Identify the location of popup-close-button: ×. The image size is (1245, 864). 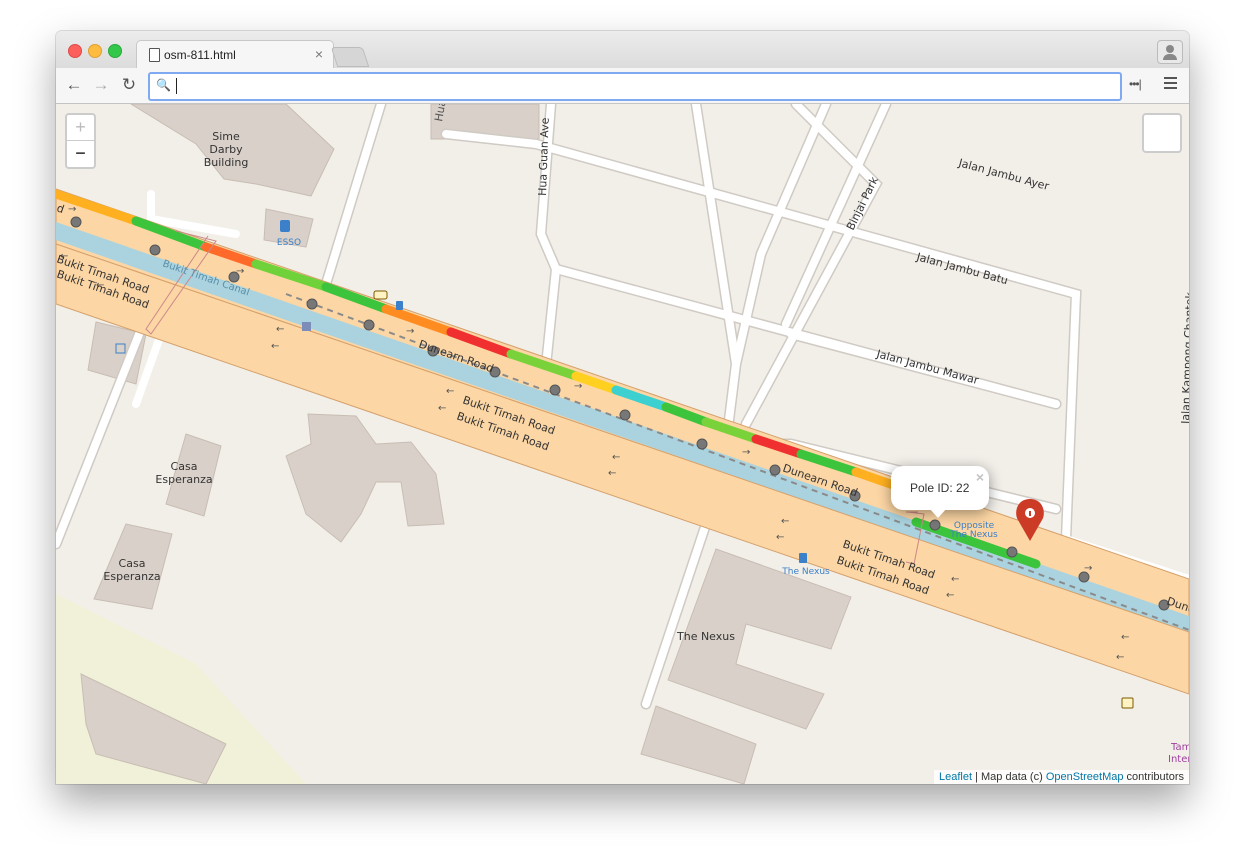
(980, 477).